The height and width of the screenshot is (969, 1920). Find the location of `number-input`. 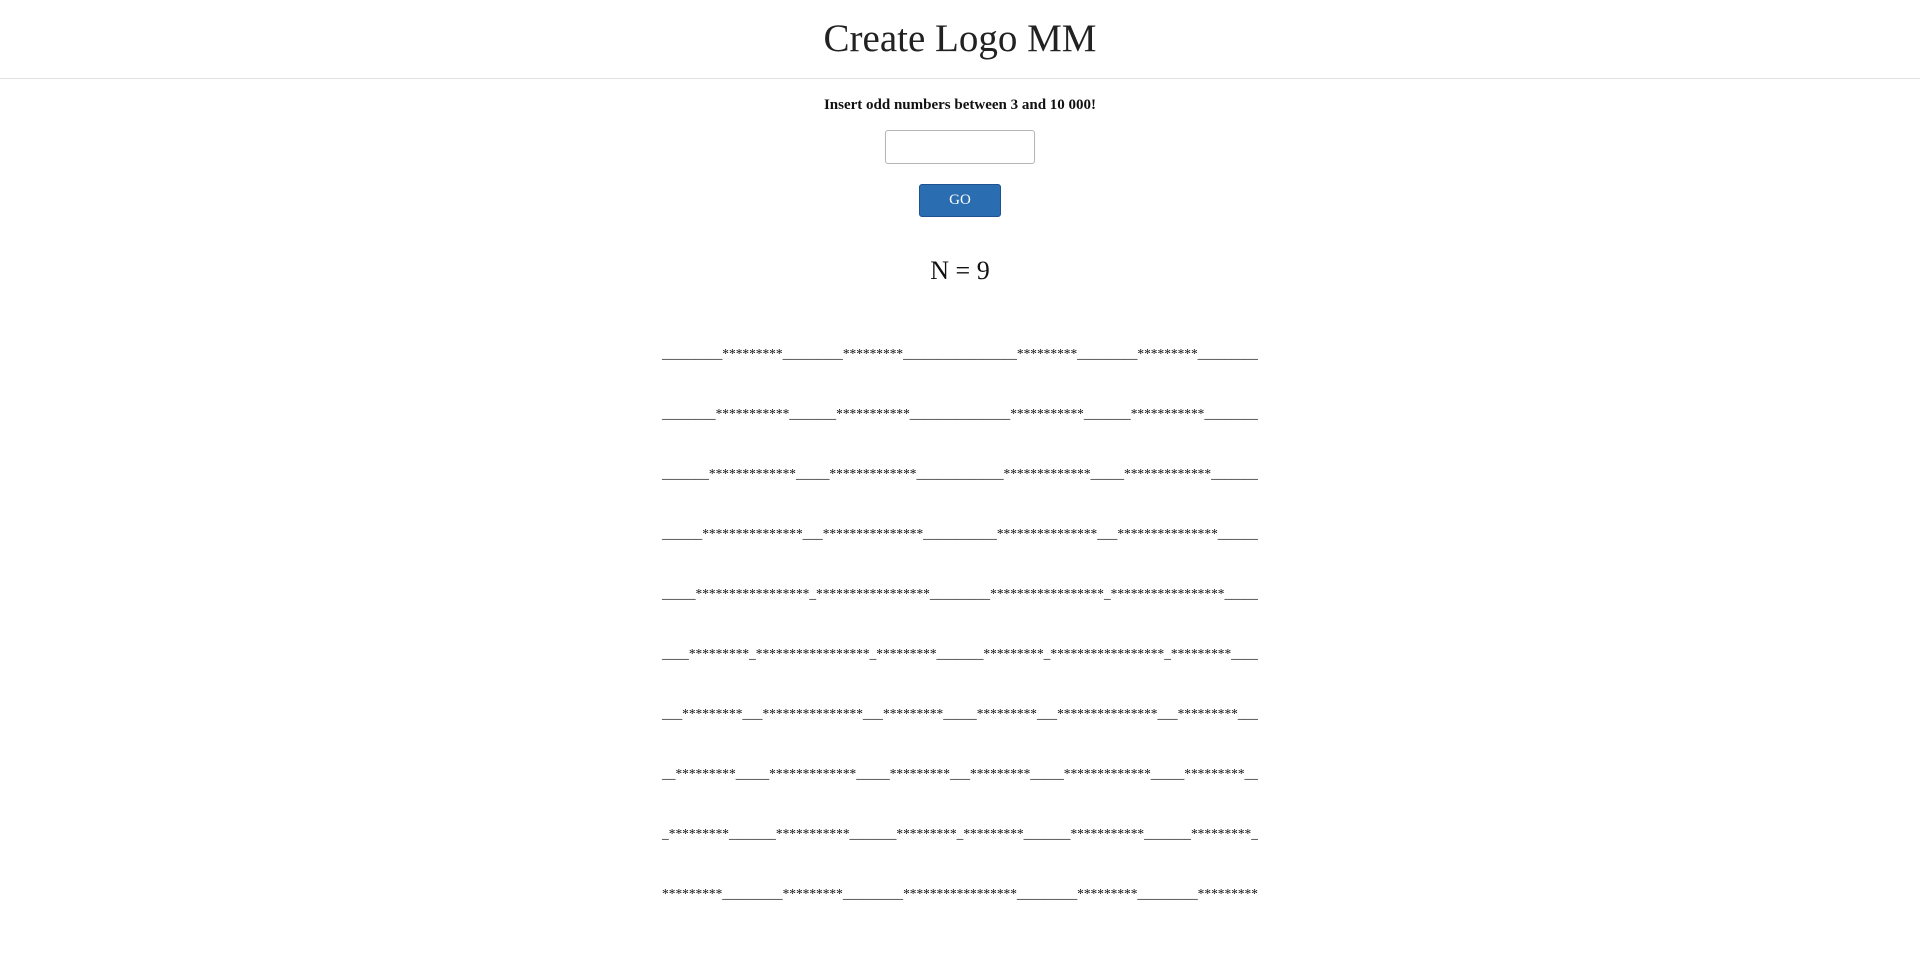

number-input is located at coordinates (960, 147).